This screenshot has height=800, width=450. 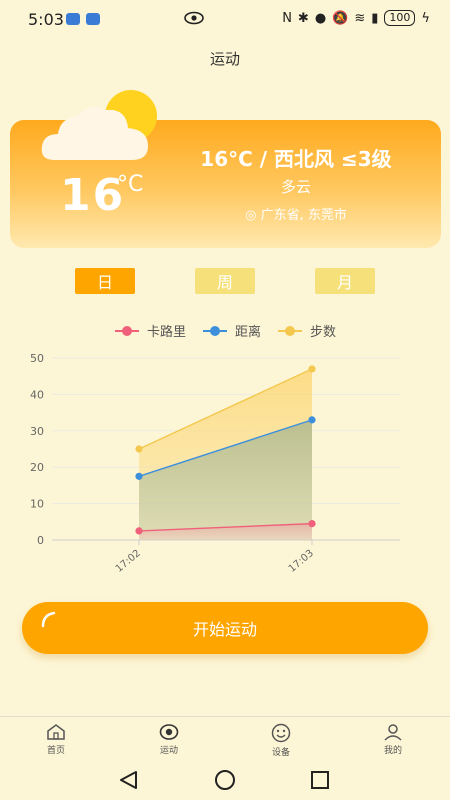 I want to click on y-tick-label: 50, so click(x=37, y=358).